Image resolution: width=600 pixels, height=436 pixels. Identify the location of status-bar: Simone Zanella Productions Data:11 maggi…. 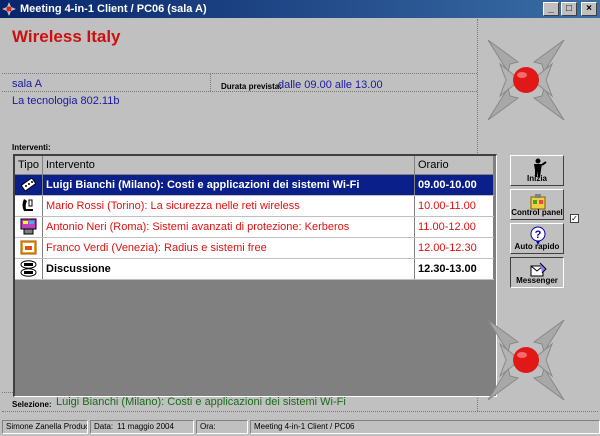
(300, 428).